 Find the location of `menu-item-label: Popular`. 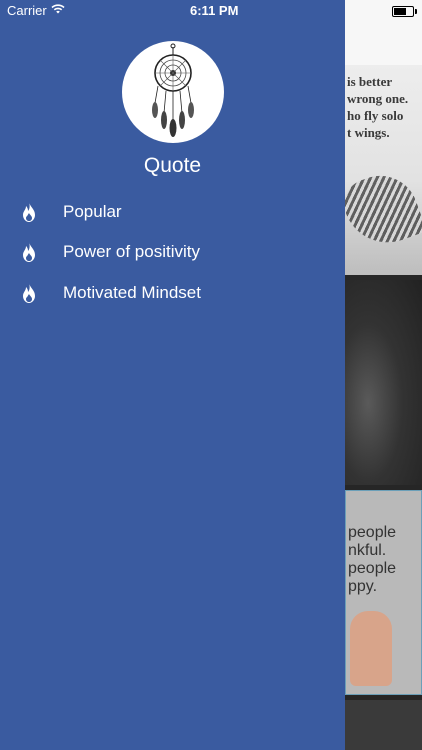

menu-item-label: Popular is located at coordinates (92, 211).